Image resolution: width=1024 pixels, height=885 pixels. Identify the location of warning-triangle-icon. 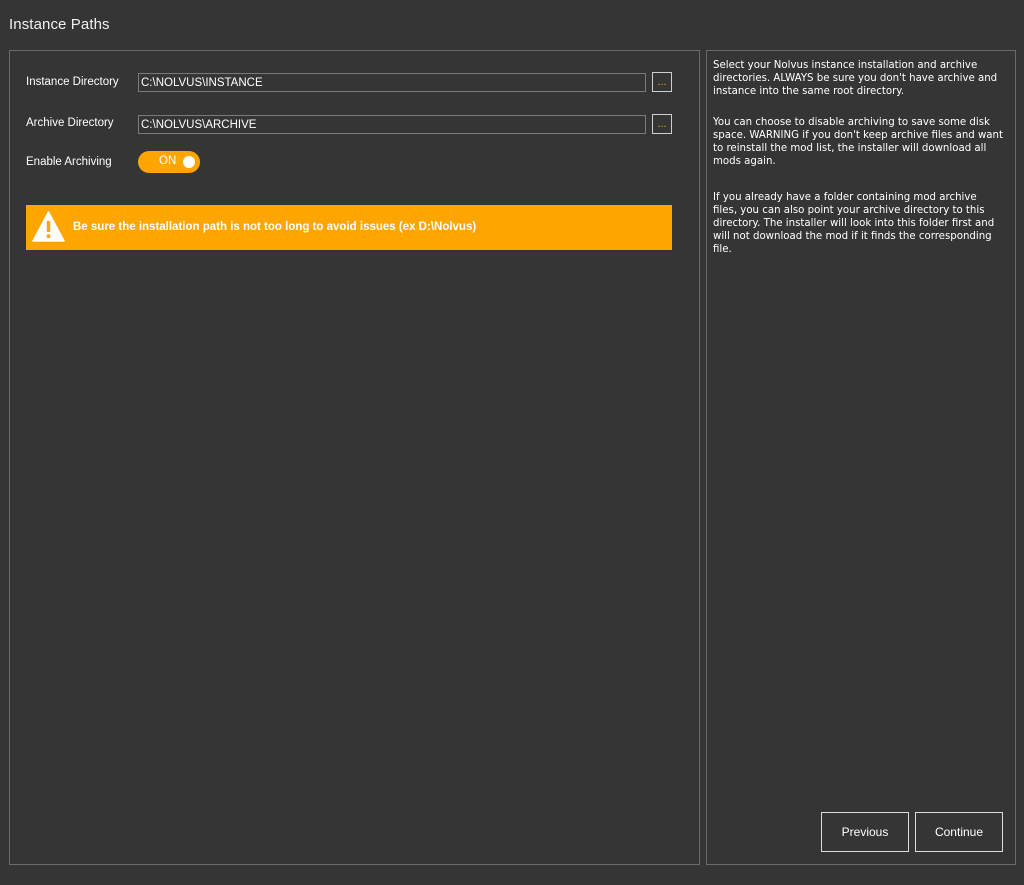
(48, 226).